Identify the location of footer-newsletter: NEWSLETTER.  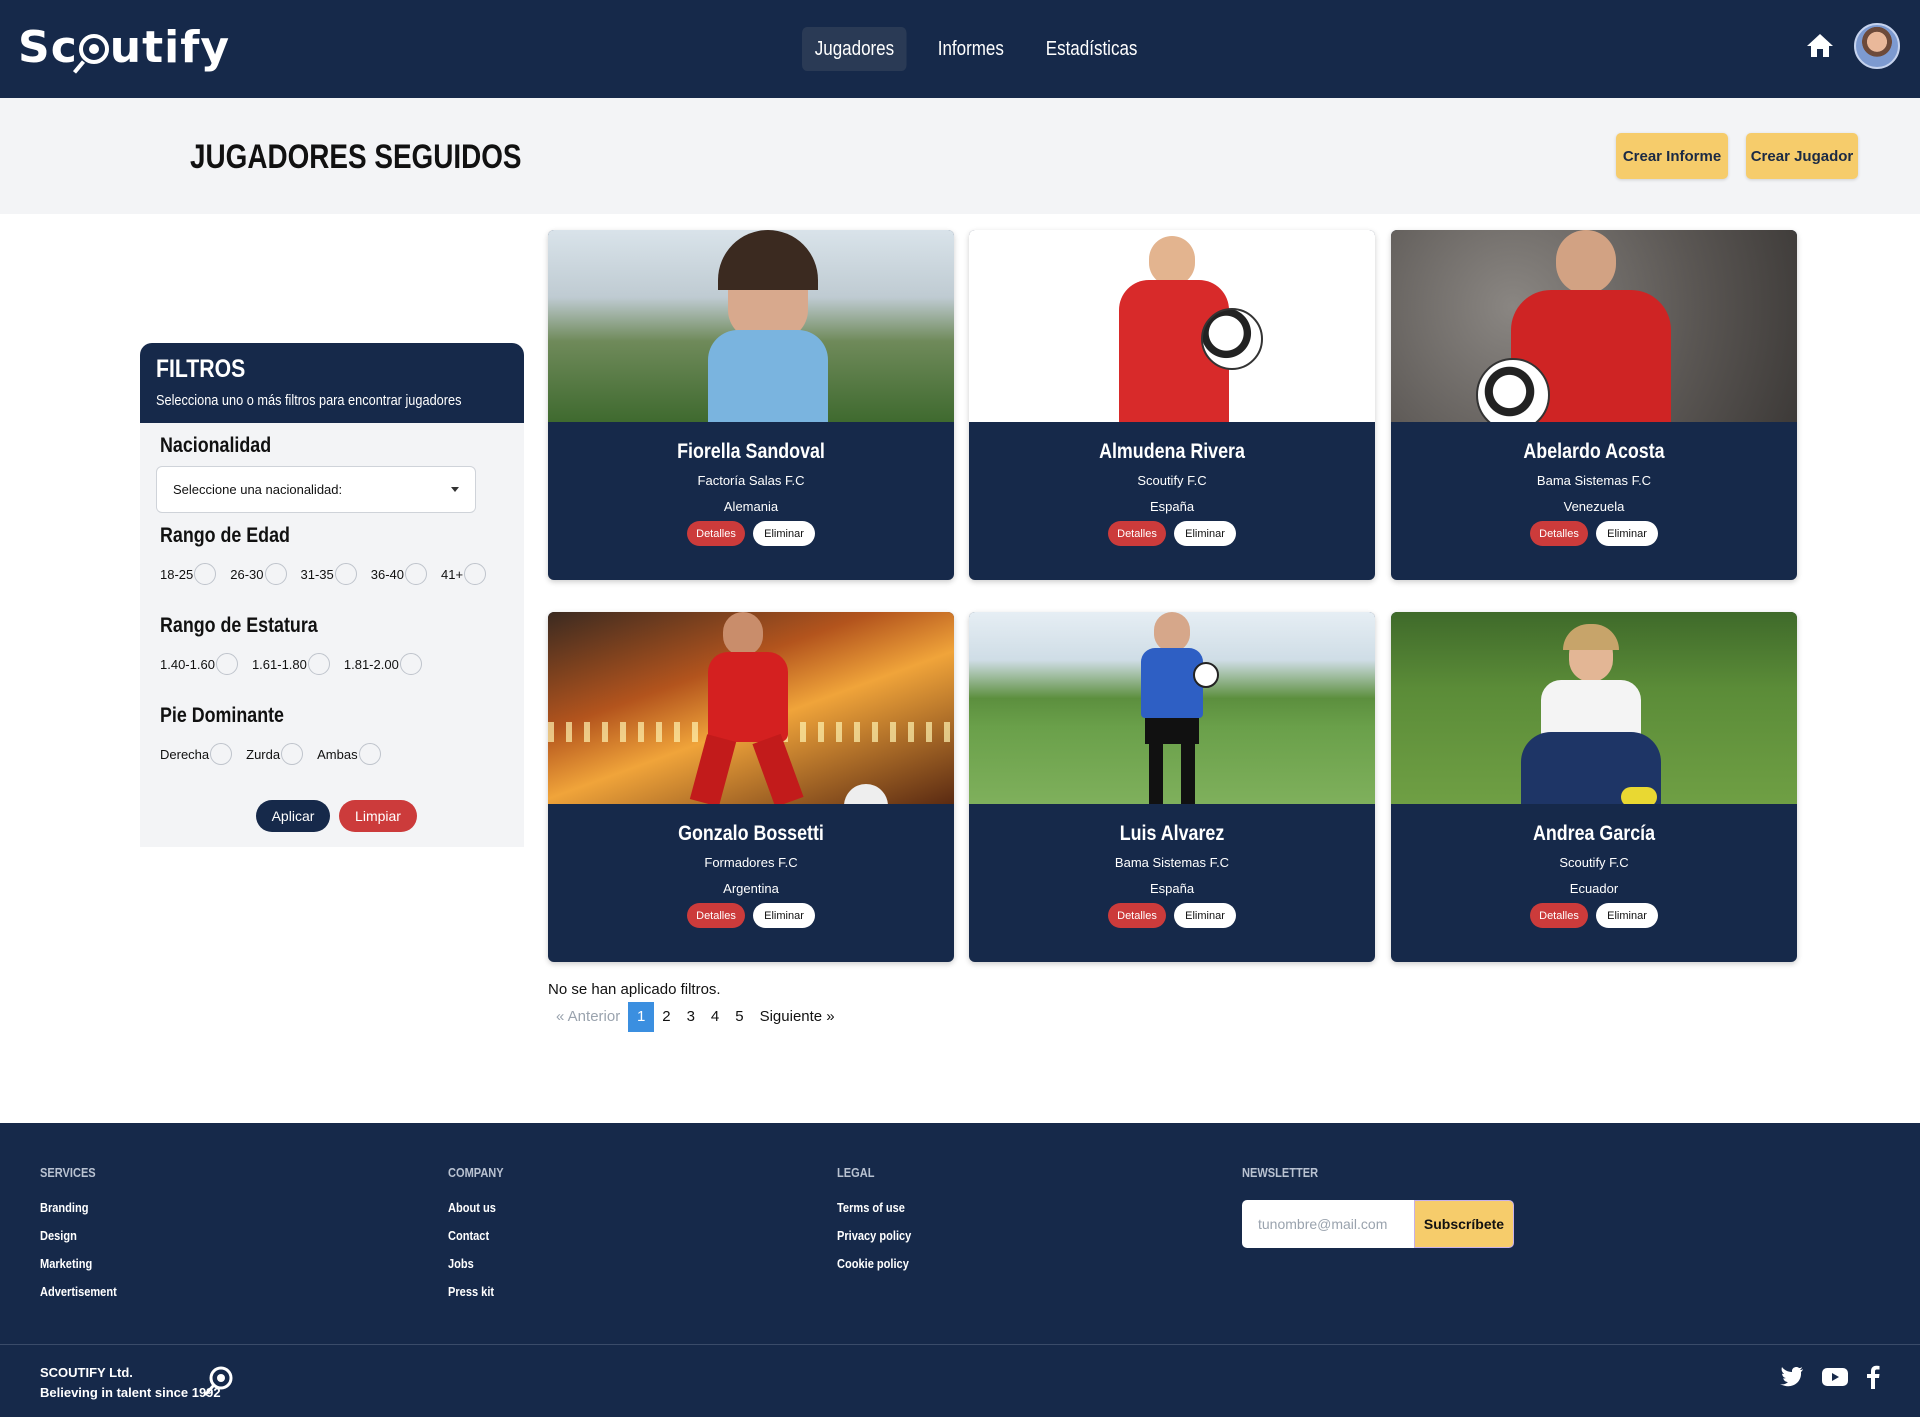
(1287, 1182).